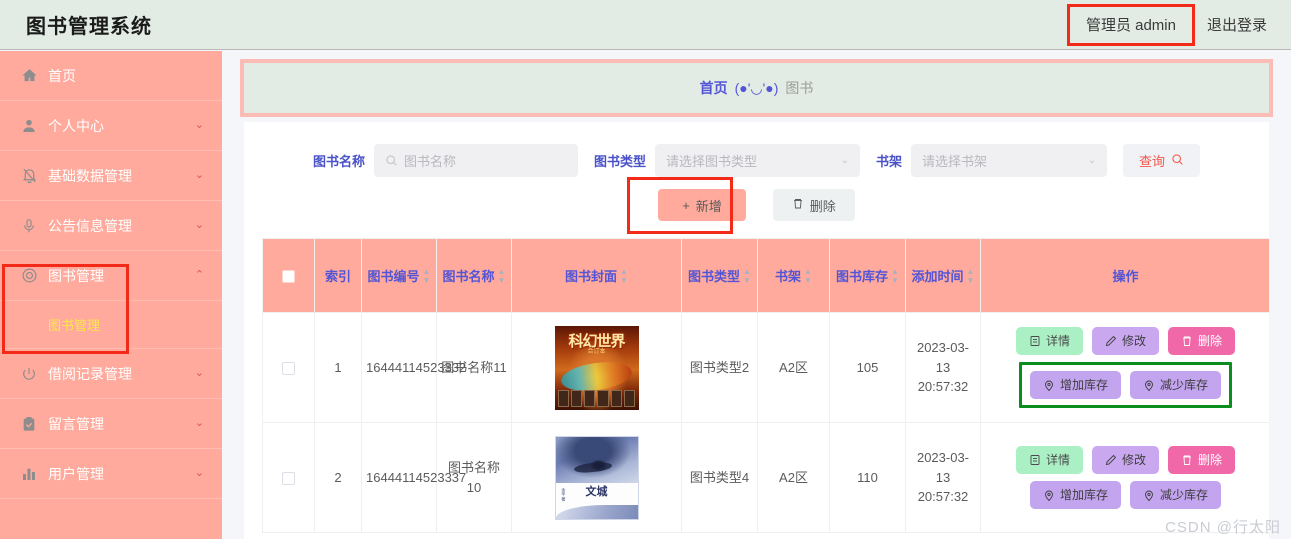 The height and width of the screenshot is (539, 1291). What do you see at coordinates (719, 275) in the screenshot?
I see `col-book-type: 图书类型 ▲ ▼` at bounding box center [719, 275].